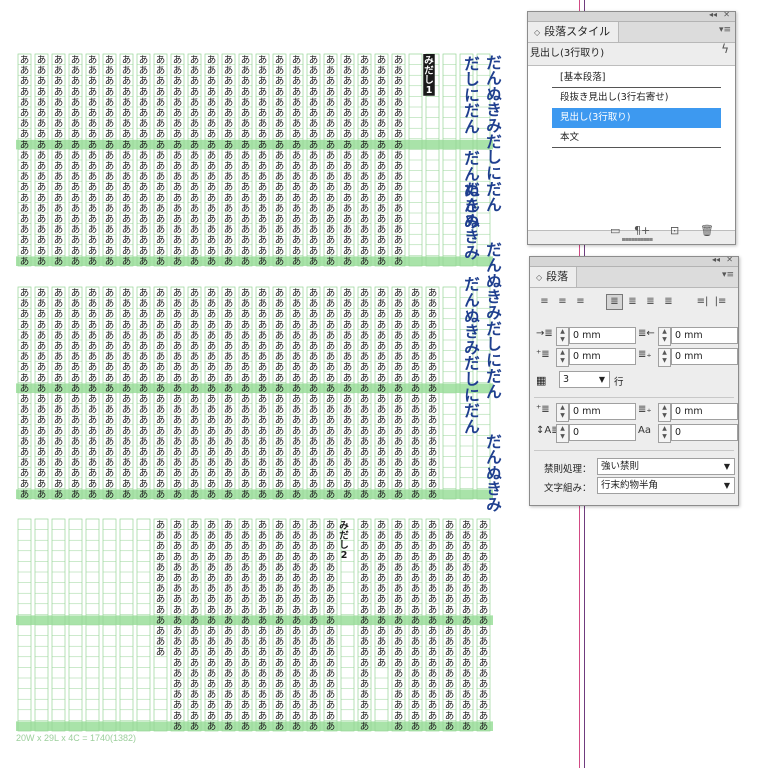 The image size is (759, 768). What do you see at coordinates (602, 335) in the screenshot?
I see `left-indent-input` at bounding box center [602, 335].